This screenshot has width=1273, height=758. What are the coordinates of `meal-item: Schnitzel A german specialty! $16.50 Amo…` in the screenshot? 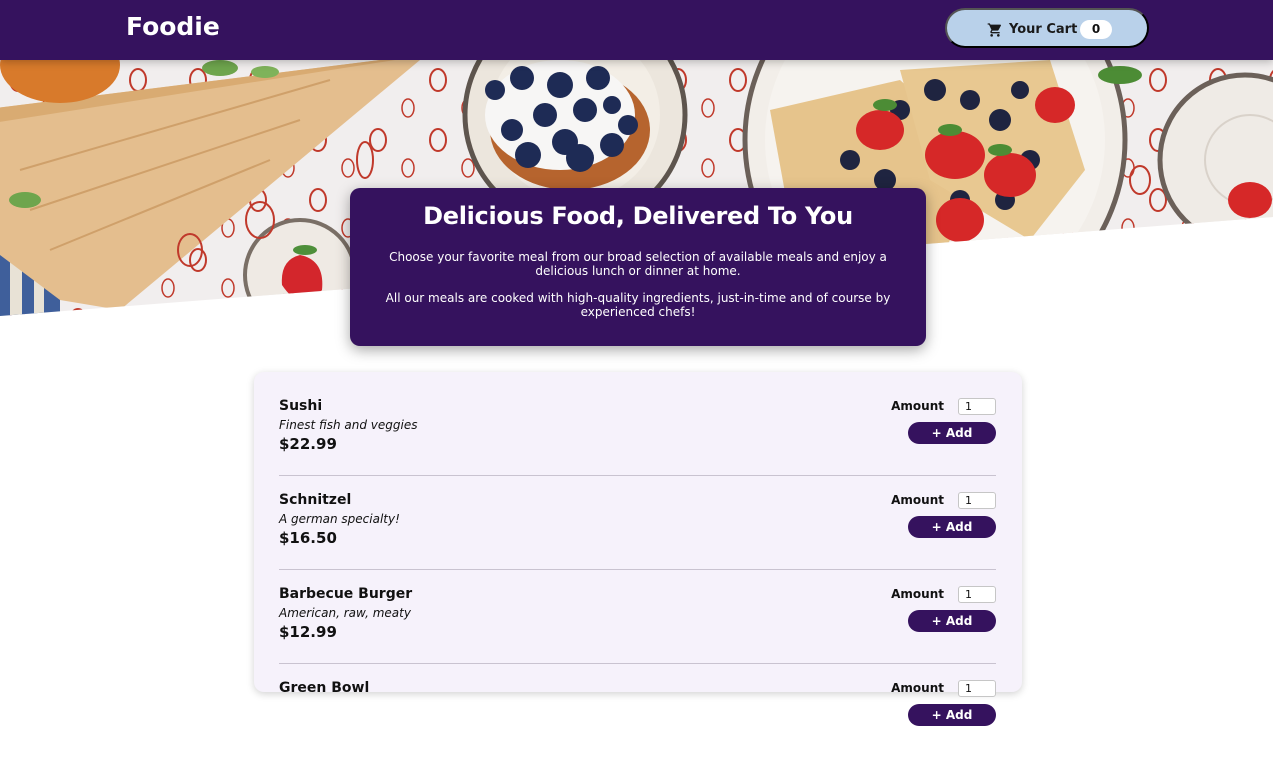 It's located at (637, 529).